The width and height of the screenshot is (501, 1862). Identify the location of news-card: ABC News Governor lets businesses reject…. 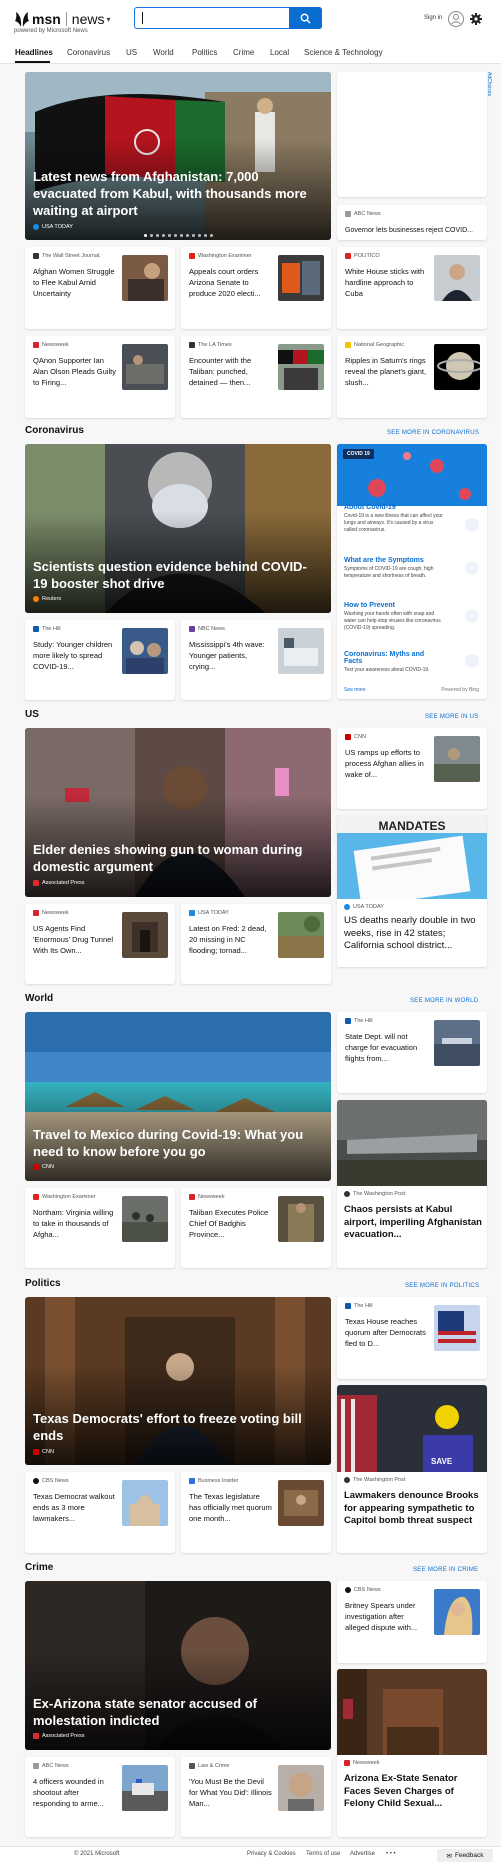
(412, 222).